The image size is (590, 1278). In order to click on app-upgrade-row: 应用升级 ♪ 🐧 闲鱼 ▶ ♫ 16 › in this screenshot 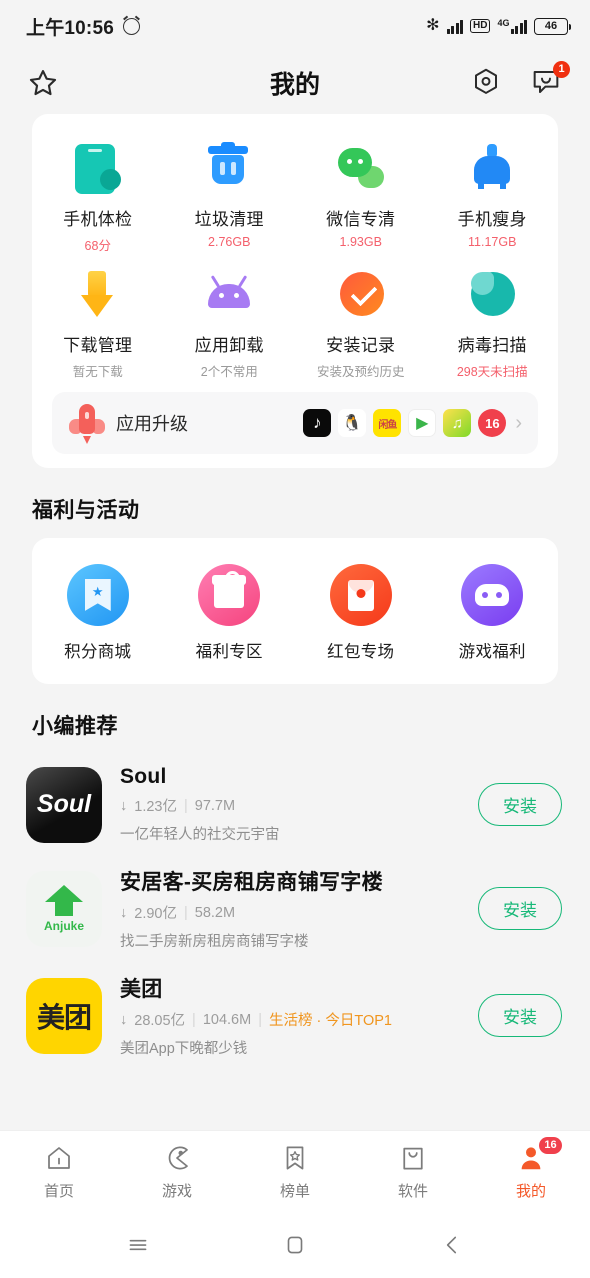, I will do `click(295, 423)`.